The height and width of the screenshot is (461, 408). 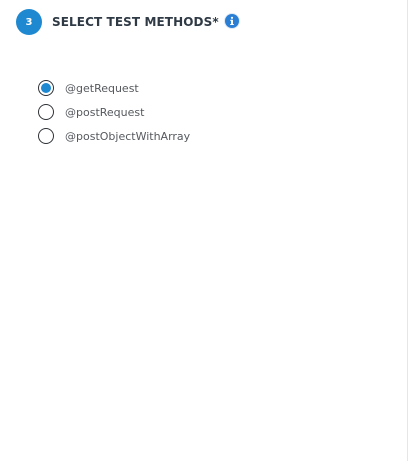 What do you see at coordinates (231, 21) in the screenshot?
I see `info-icon` at bounding box center [231, 21].